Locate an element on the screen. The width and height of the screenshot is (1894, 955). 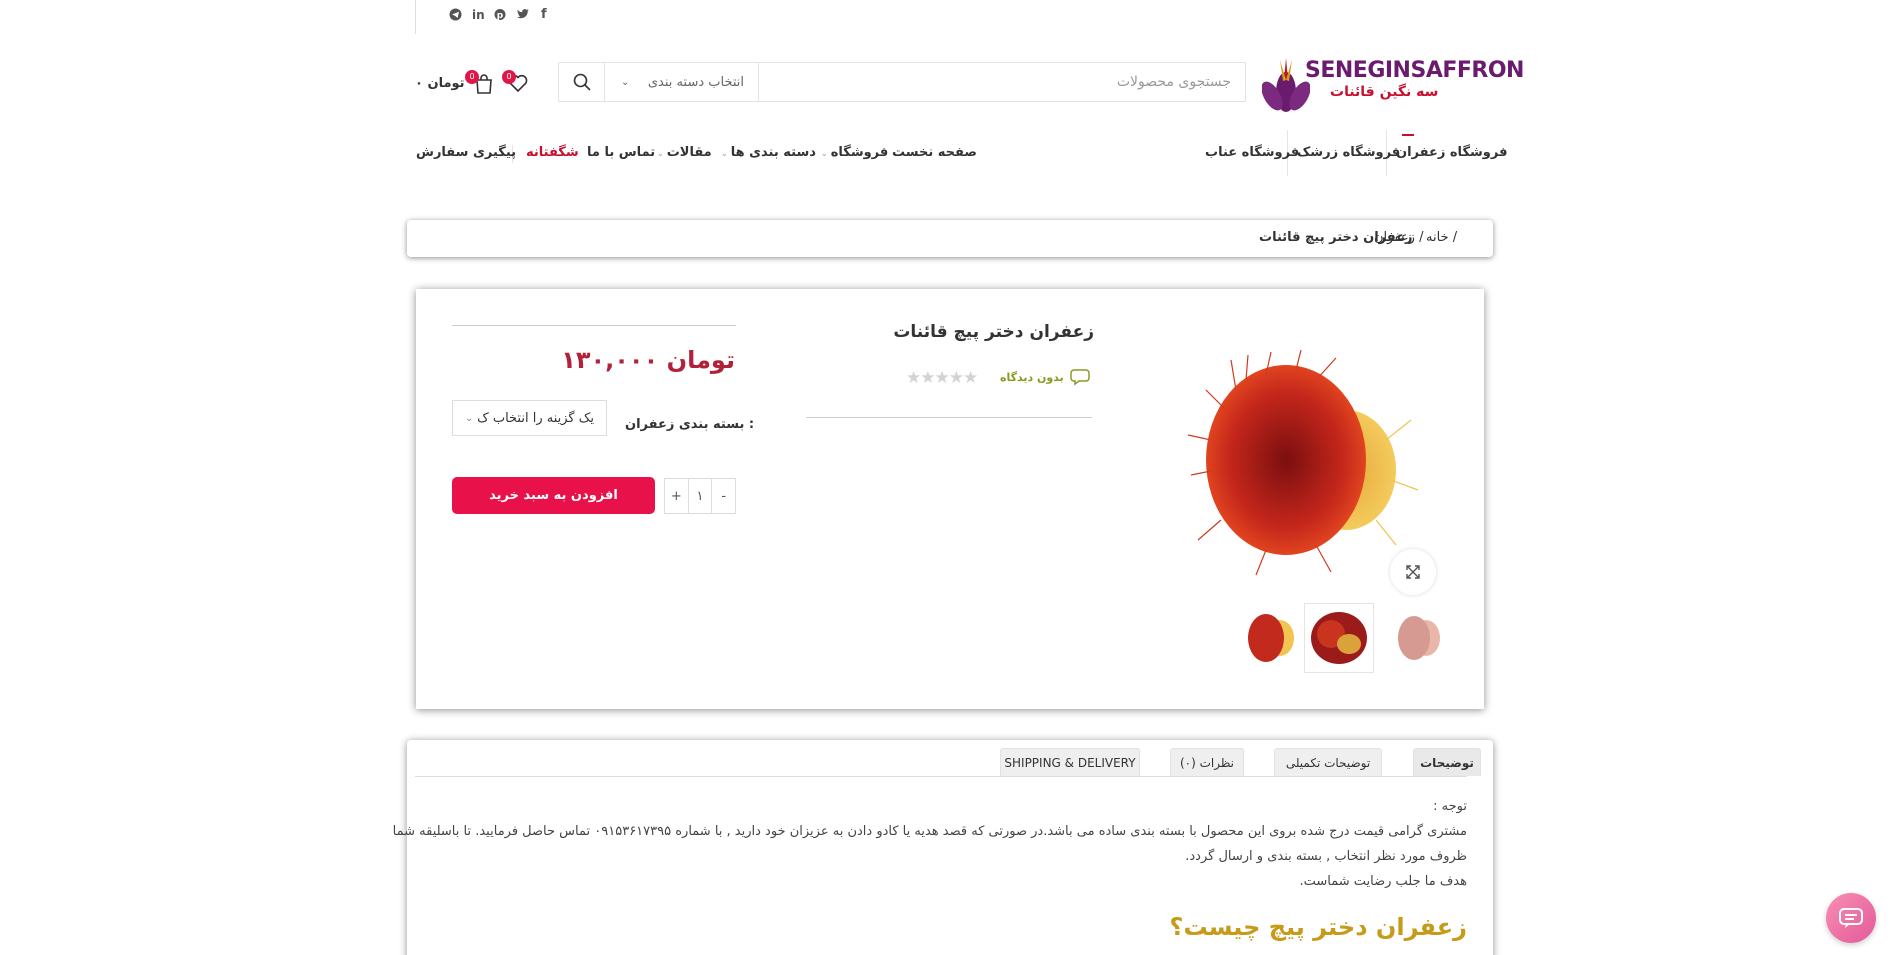
link-saffron-store: فروشگاه زعفران is located at coordinates (1451, 154).